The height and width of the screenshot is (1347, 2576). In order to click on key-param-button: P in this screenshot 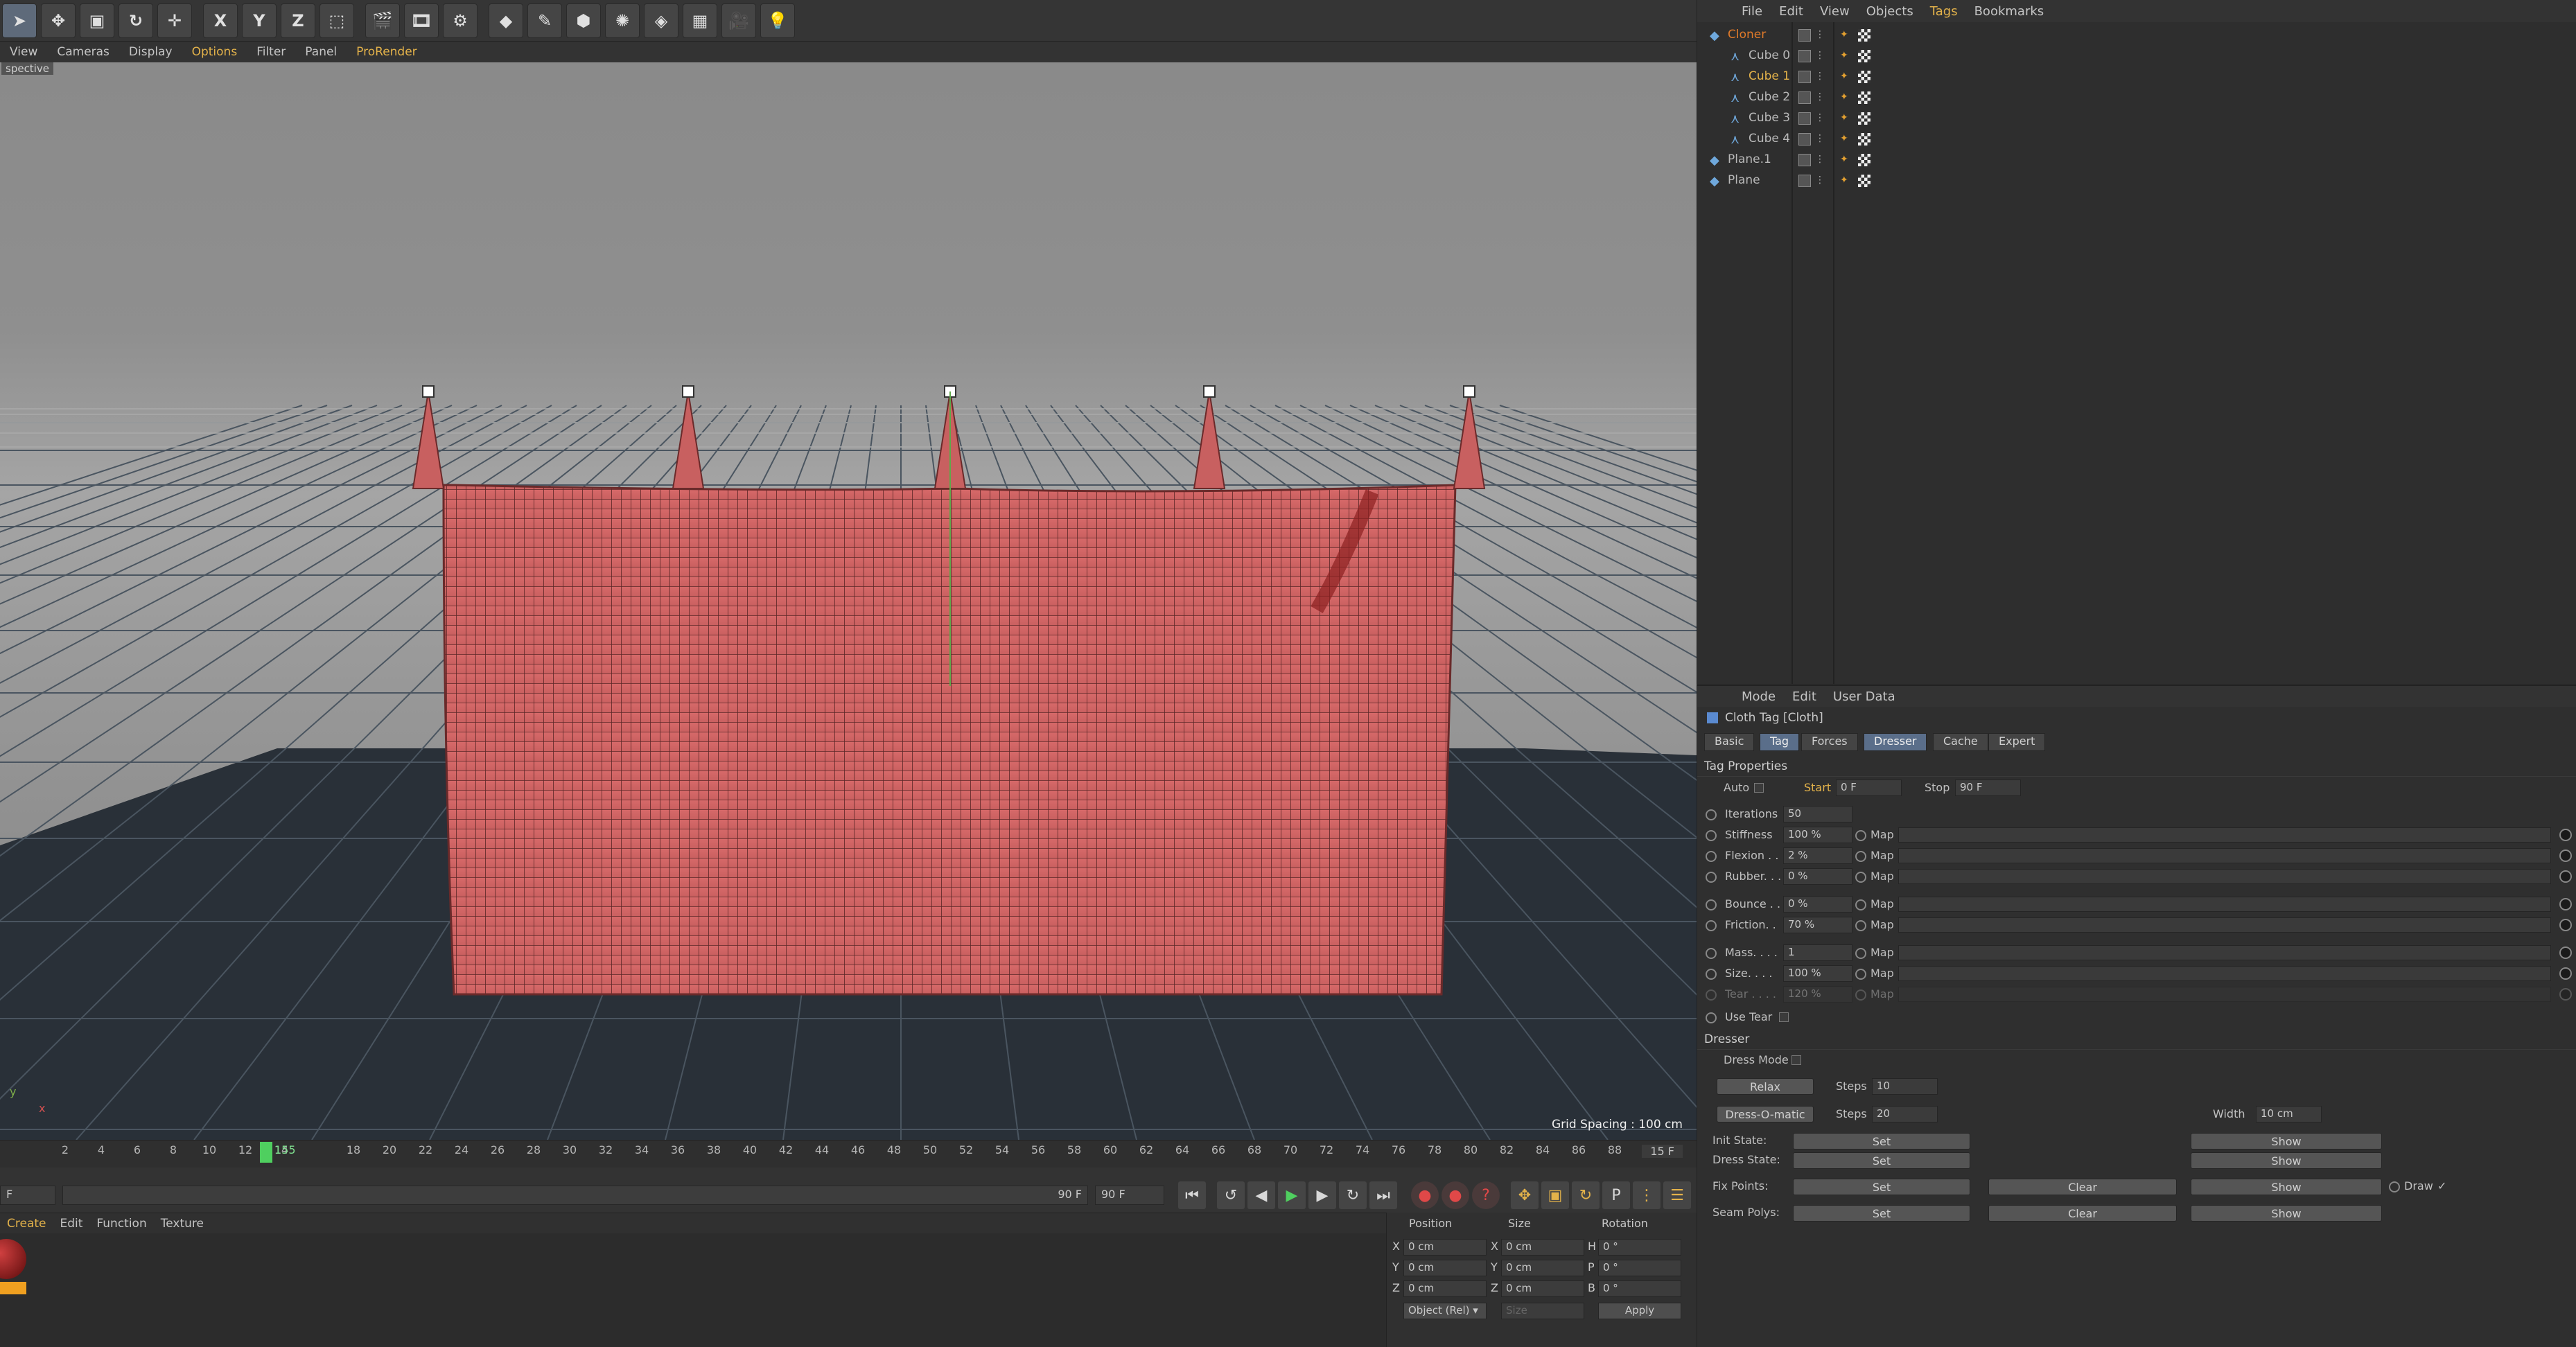, I will do `click(1616, 1195)`.